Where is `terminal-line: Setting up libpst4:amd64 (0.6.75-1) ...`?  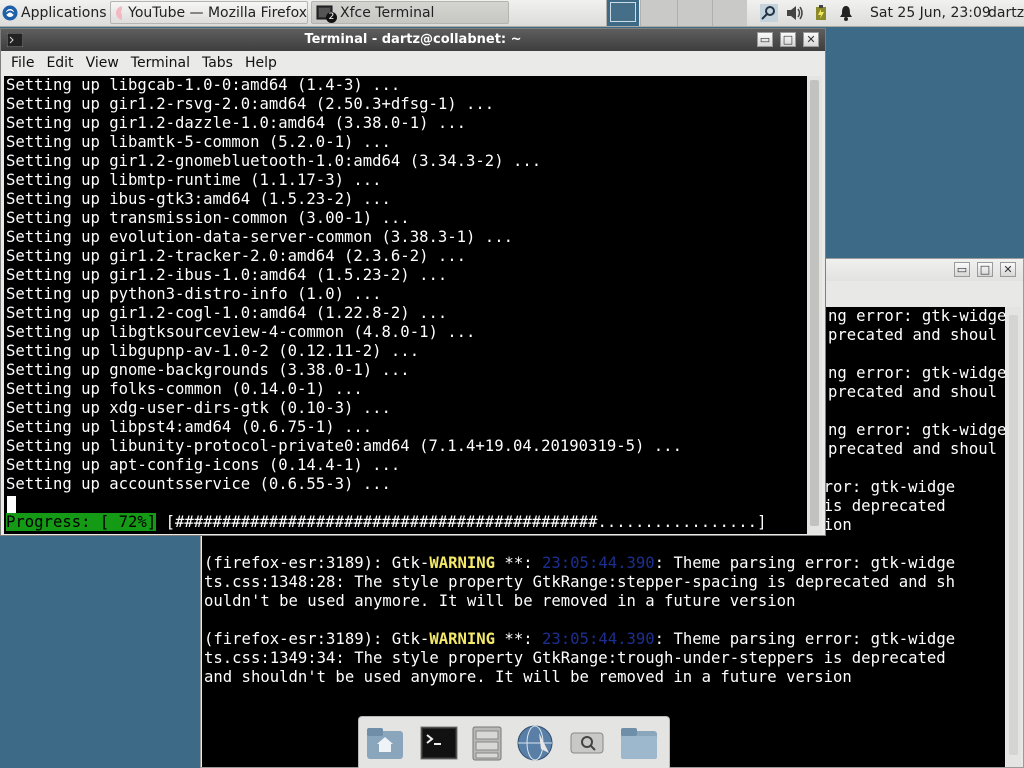 terminal-line: Setting up libpst4:amd64 (0.6.75-1) ... is located at coordinates (189, 427).